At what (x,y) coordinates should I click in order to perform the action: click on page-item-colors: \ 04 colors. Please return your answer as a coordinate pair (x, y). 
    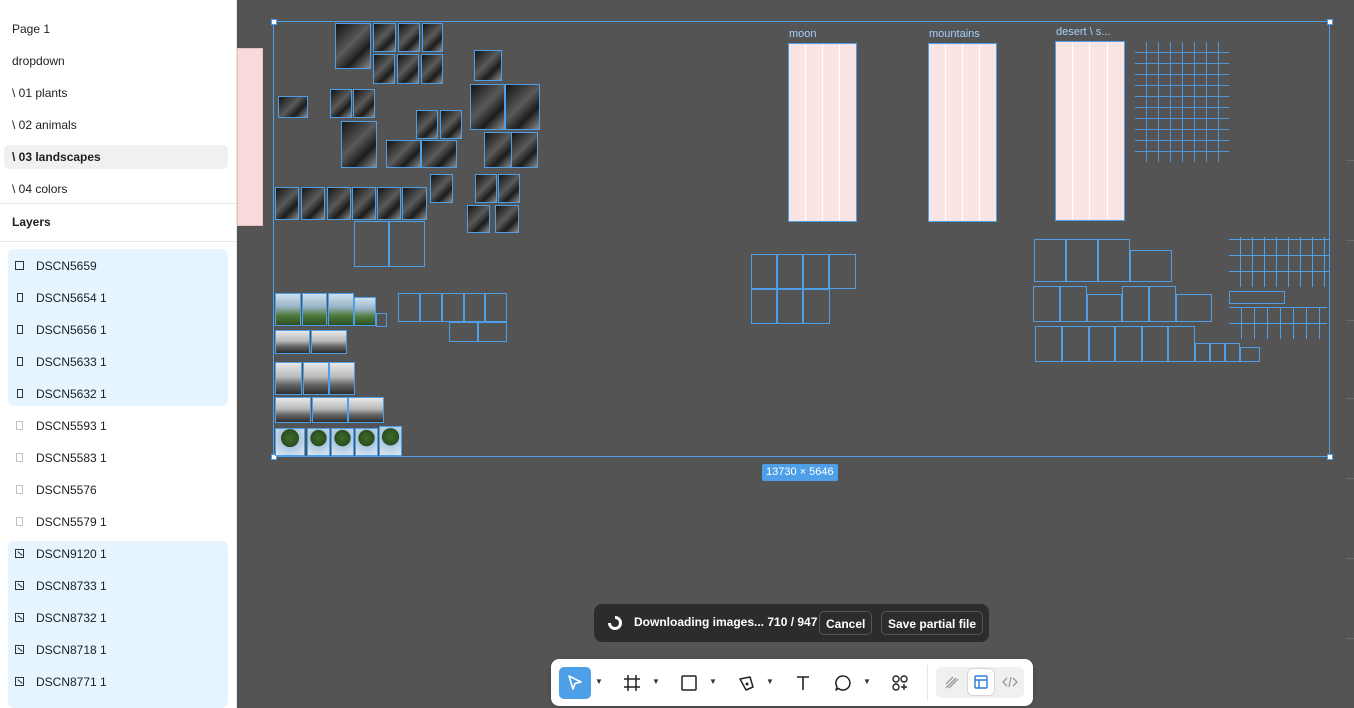
    Looking at the image, I should click on (116, 189).